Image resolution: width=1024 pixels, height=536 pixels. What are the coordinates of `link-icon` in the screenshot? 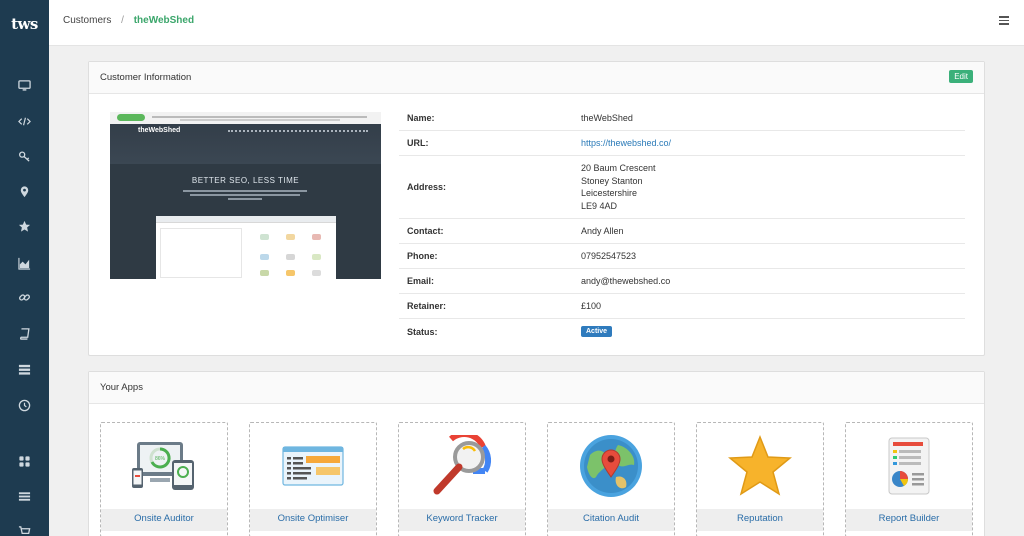 It's located at (24, 297).